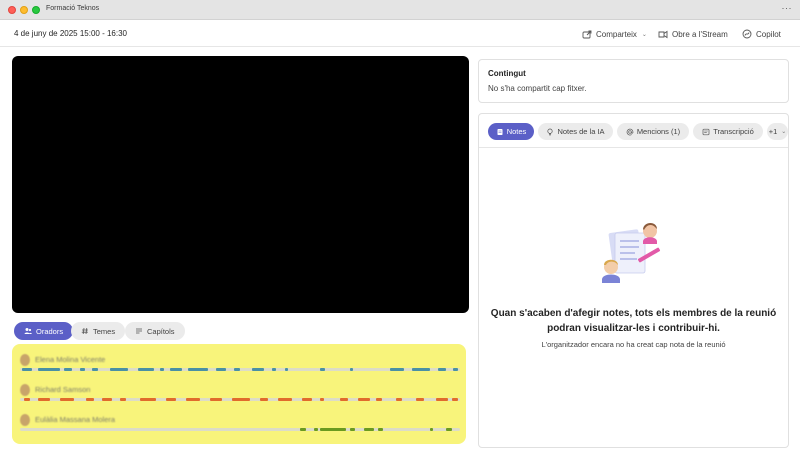 The width and height of the screenshot is (800, 461). I want to click on list-icon, so click(139, 331).